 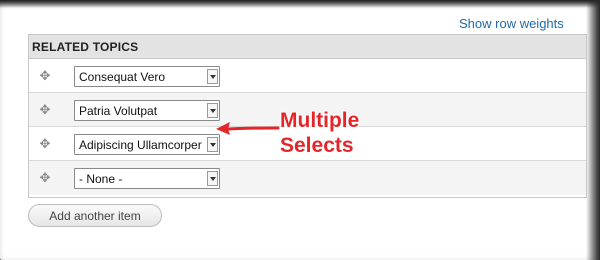 What do you see at coordinates (593, 130) in the screenshot?
I see `right-shadow` at bounding box center [593, 130].